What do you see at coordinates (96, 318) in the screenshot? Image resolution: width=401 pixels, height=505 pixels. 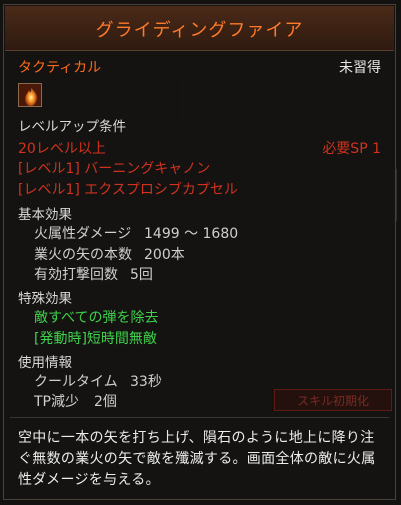 I see `special-effect: 敵すべての弾を除去` at bounding box center [96, 318].